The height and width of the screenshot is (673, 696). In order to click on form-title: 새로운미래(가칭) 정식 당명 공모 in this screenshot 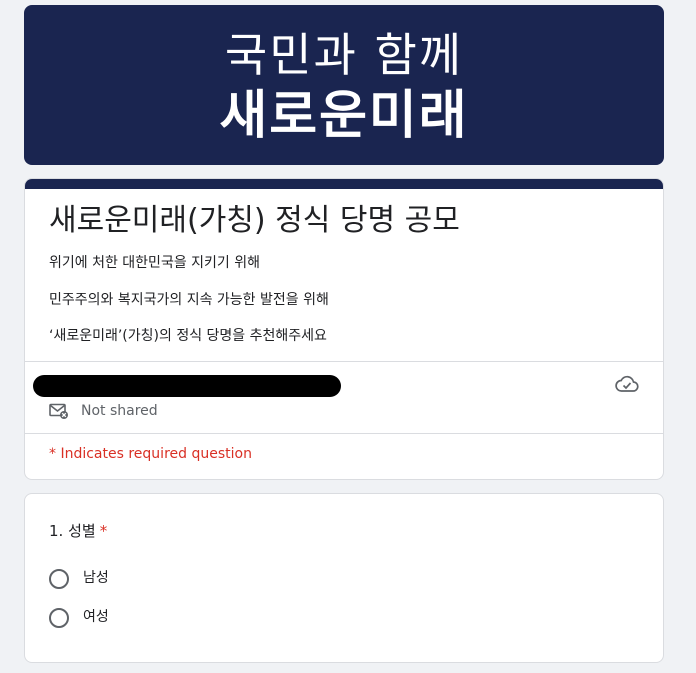, I will do `click(254, 220)`.